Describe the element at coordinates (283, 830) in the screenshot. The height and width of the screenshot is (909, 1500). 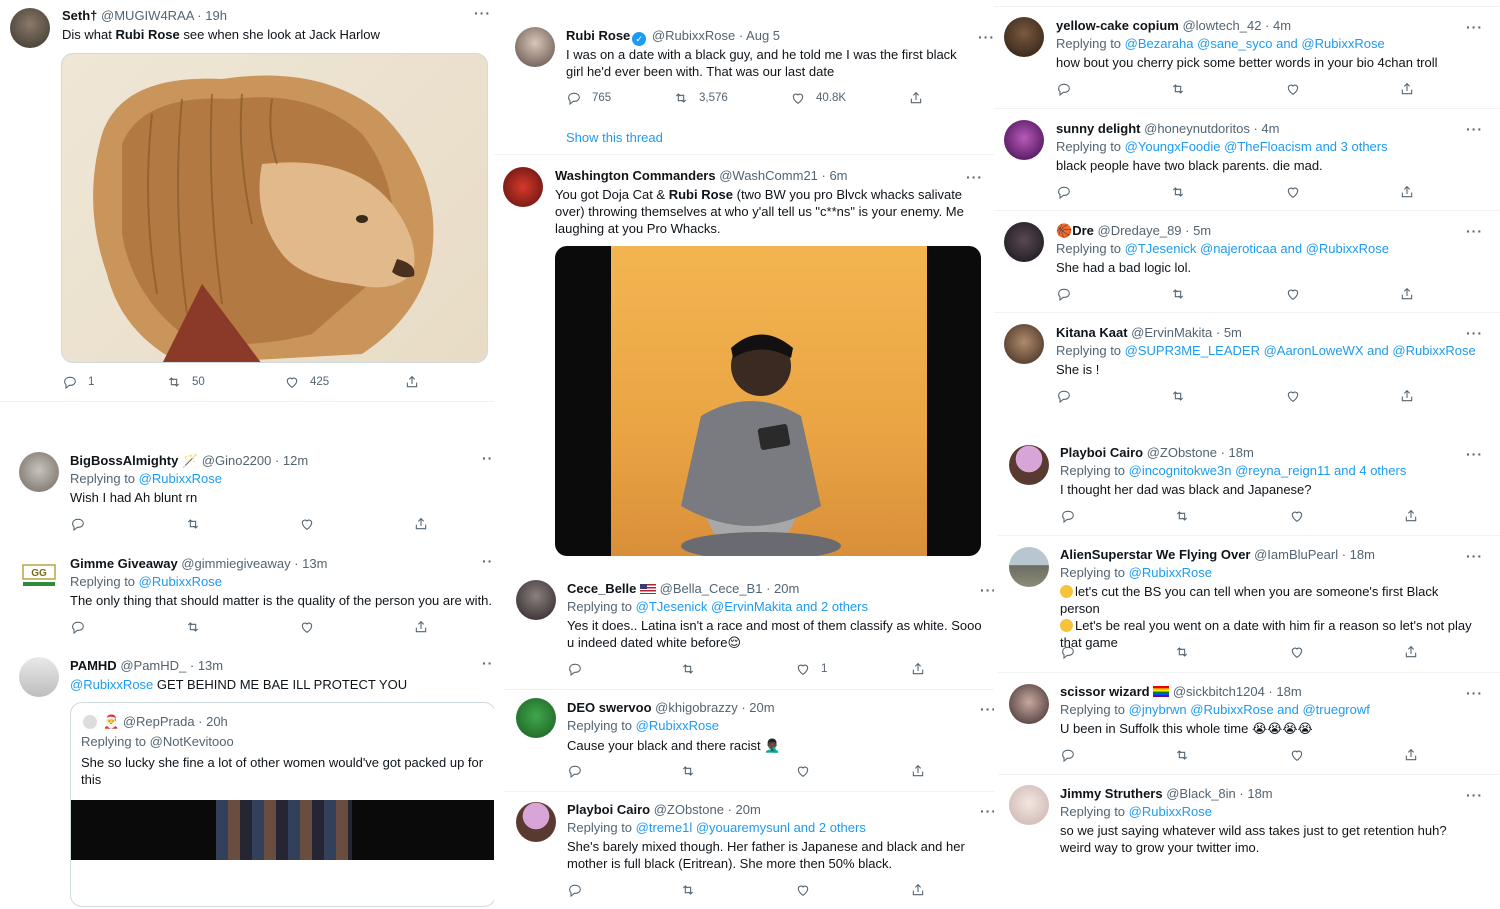
I see `quote-media` at that location.